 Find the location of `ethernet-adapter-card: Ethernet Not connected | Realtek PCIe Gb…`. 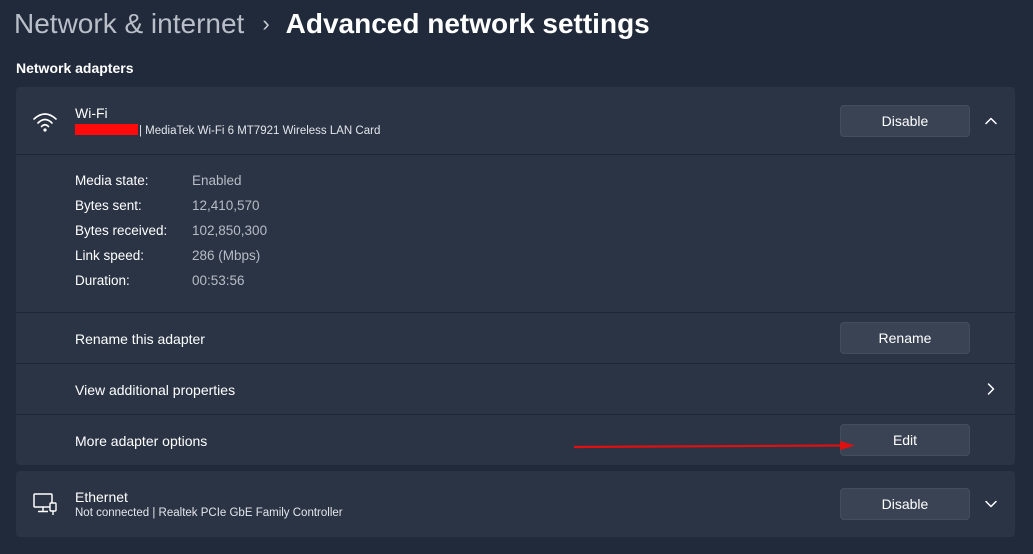

ethernet-adapter-card: Ethernet Not connected | Realtek PCIe Gb… is located at coordinates (515, 504).